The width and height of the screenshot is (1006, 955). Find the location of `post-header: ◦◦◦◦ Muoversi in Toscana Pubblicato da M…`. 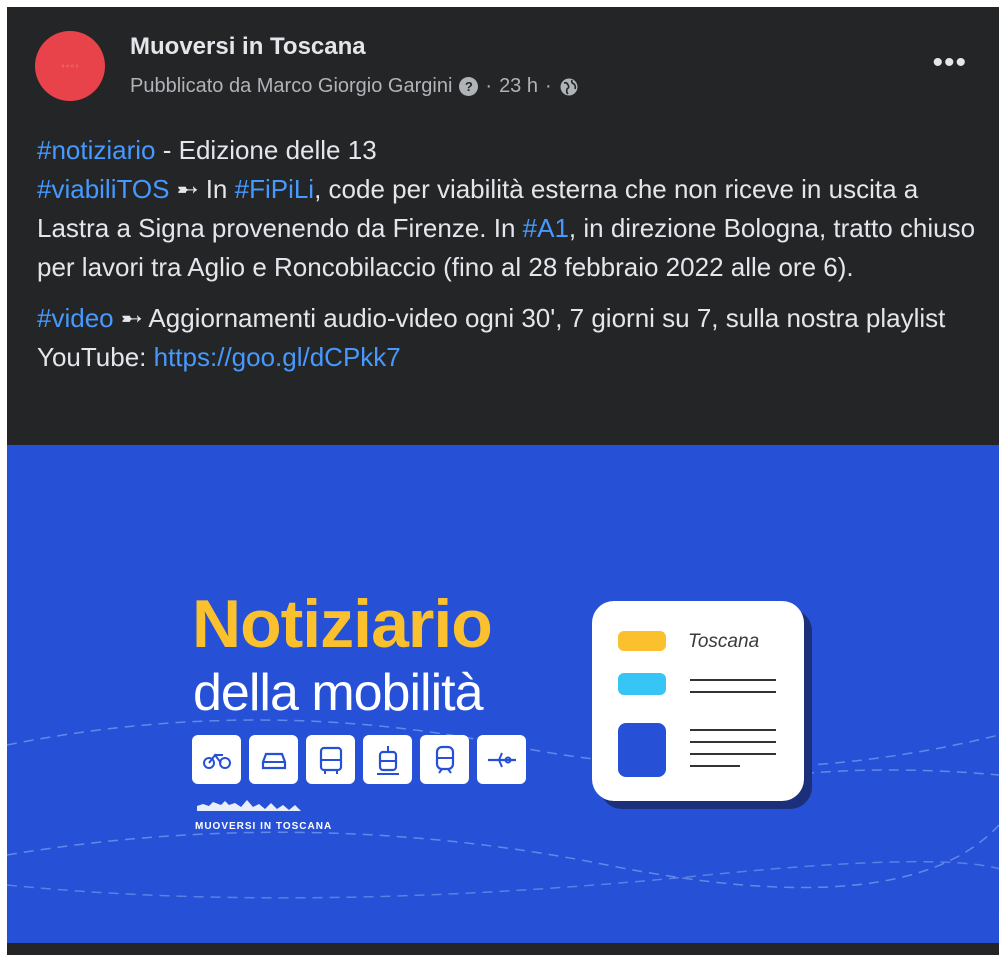

post-header: ◦◦◦◦ Muoversi in Toscana Pubblicato da M… is located at coordinates (503, 66).